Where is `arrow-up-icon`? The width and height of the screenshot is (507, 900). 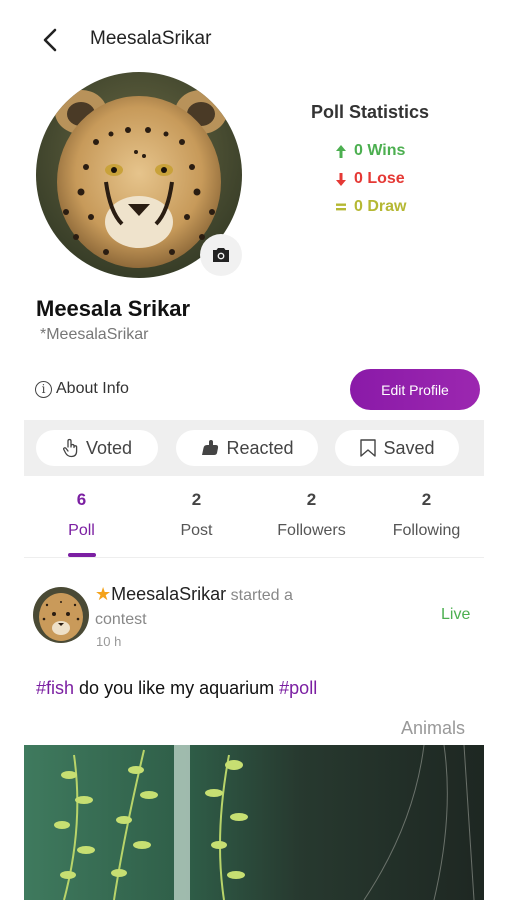 arrow-up-icon is located at coordinates (341, 151).